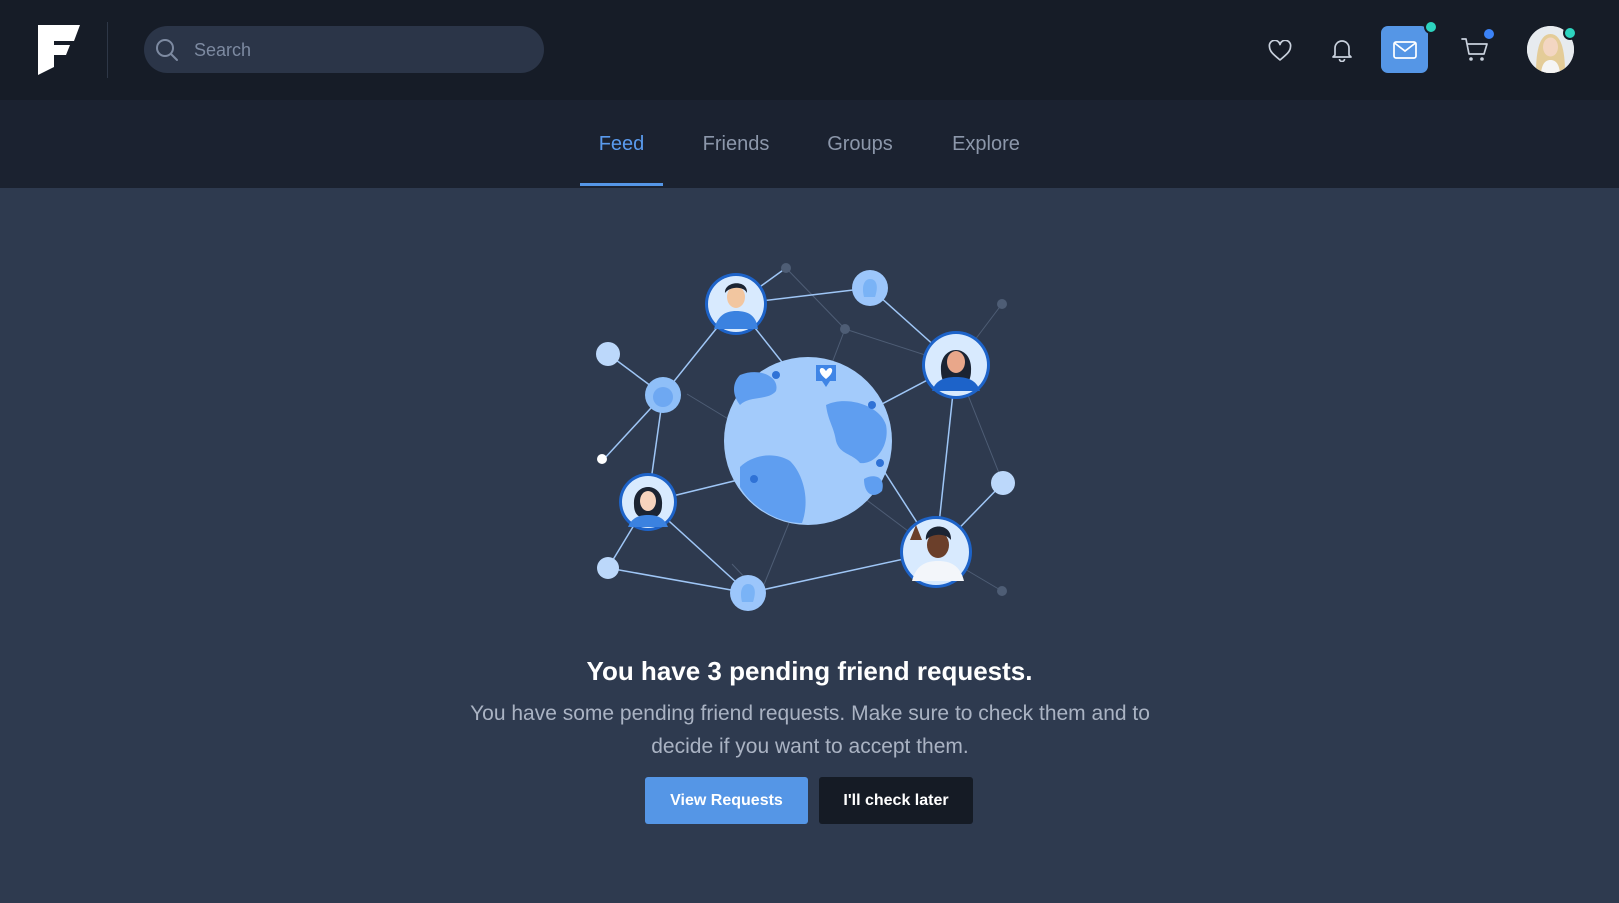 The height and width of the screenshot is (903, 1619). I want to click on search-bar, so click(344, 50).